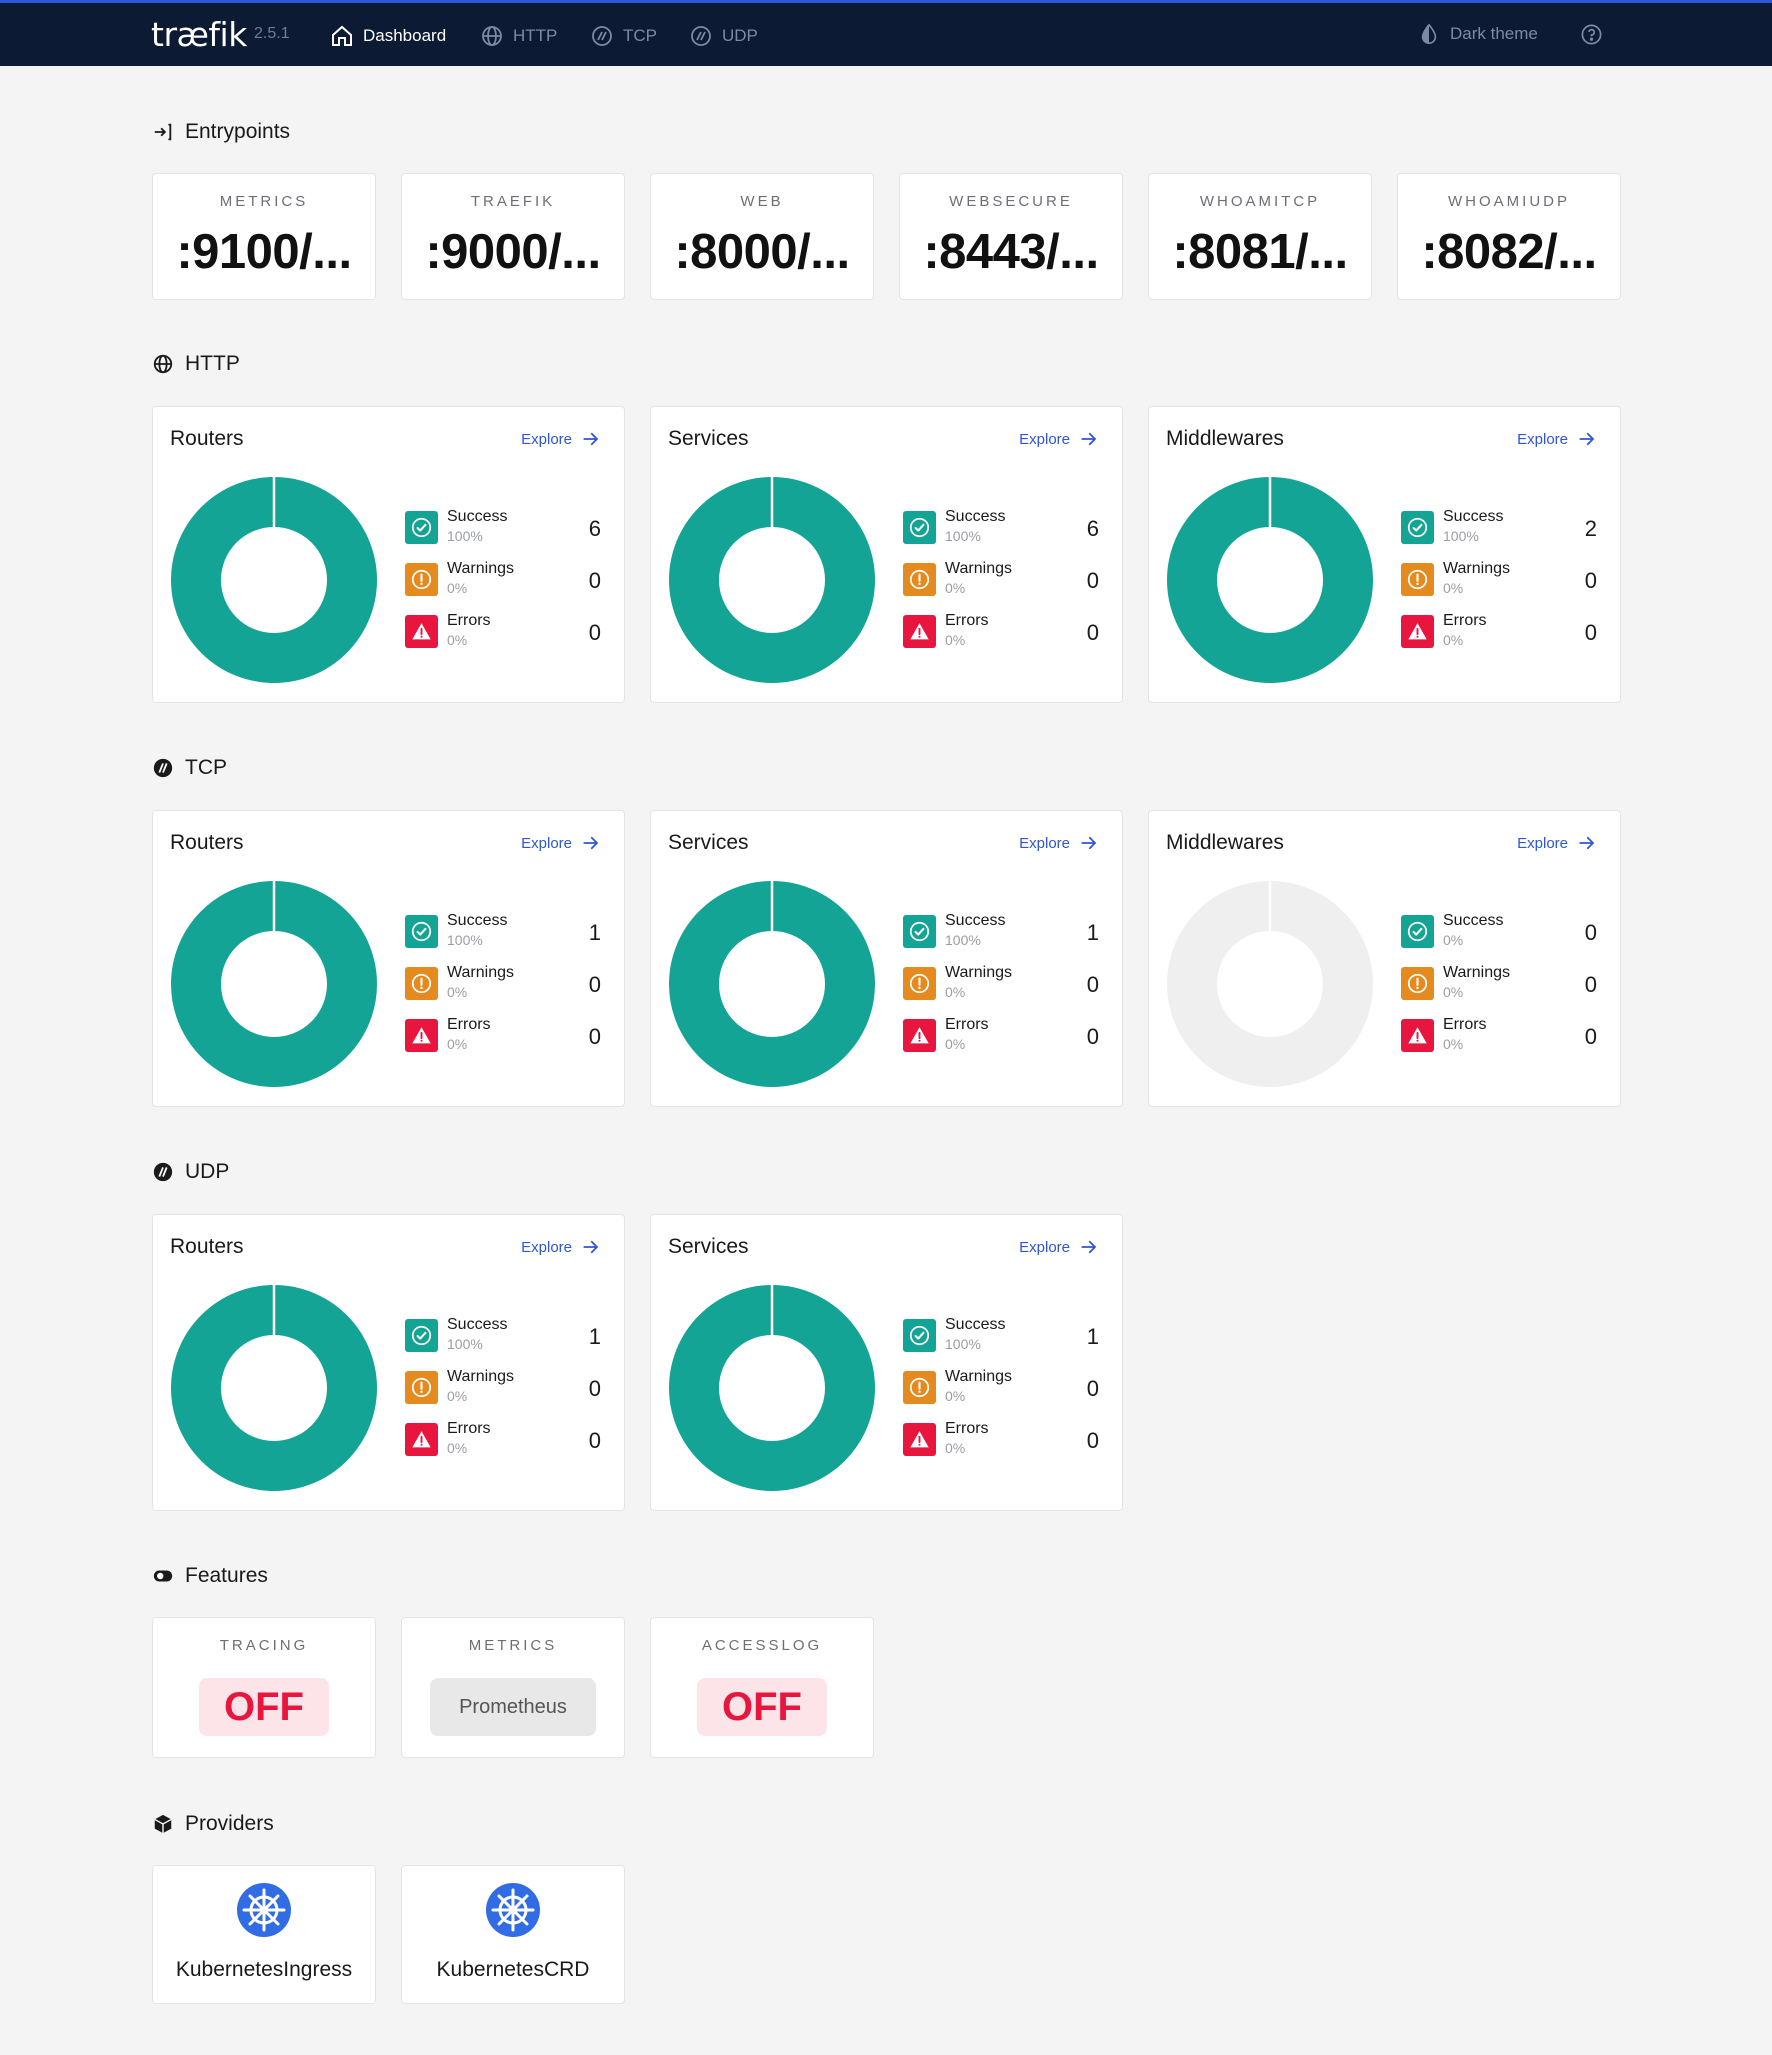  What do you see at coordinates (199, 34) in the screenshot?
I see `traefik-logo: træfik` at bounding box center [199, 34].